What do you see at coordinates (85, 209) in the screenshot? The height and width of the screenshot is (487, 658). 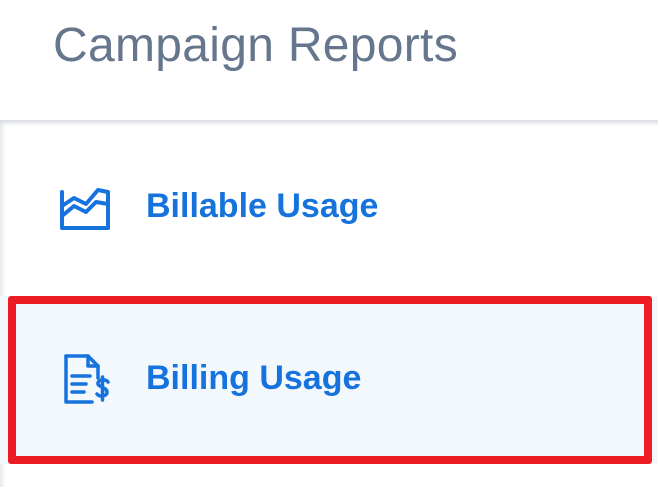 I see `area-chart-icon` at bounding box center [85, 209].